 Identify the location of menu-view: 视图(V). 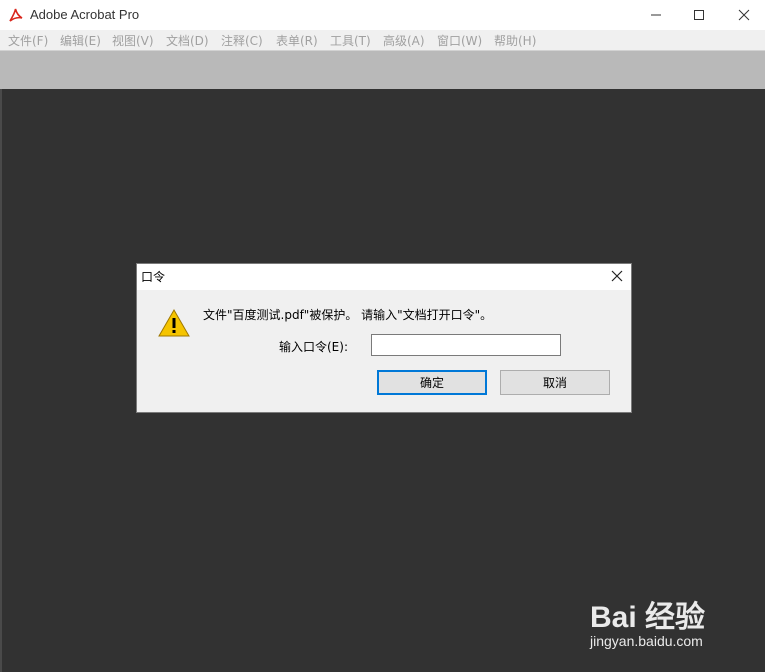
(133, 40).